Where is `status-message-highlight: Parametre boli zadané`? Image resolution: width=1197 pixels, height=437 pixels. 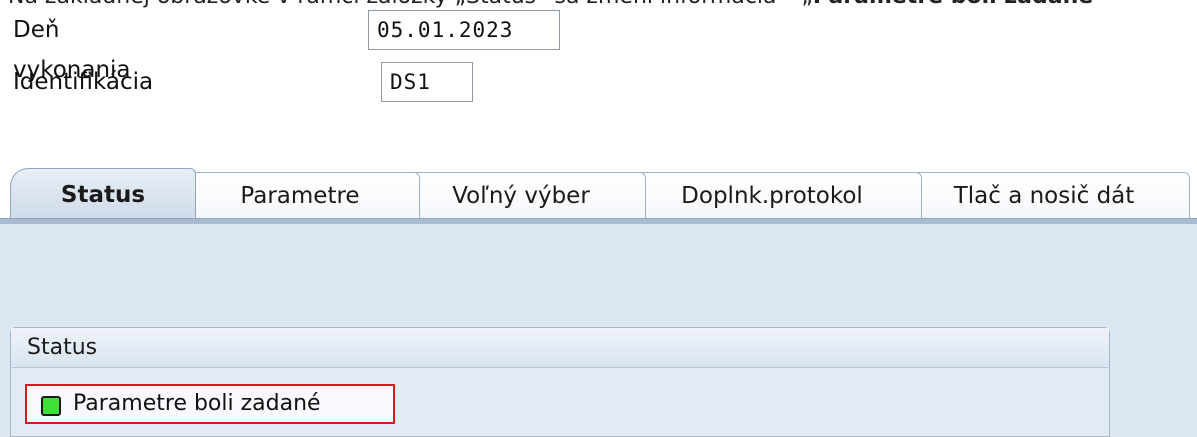
status-message-highlight: Parametre boli zadané is located at coordinates (210, 404).